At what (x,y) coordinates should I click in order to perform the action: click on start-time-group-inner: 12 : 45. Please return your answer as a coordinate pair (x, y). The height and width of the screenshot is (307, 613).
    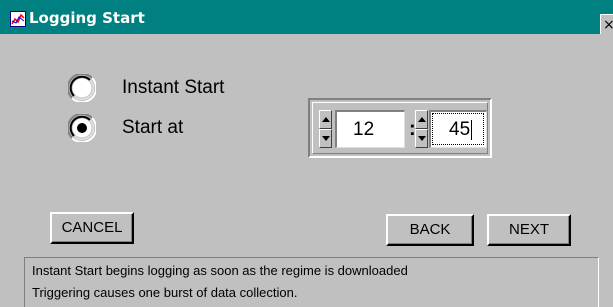
    Looking at the image, I should click on (400, 128).